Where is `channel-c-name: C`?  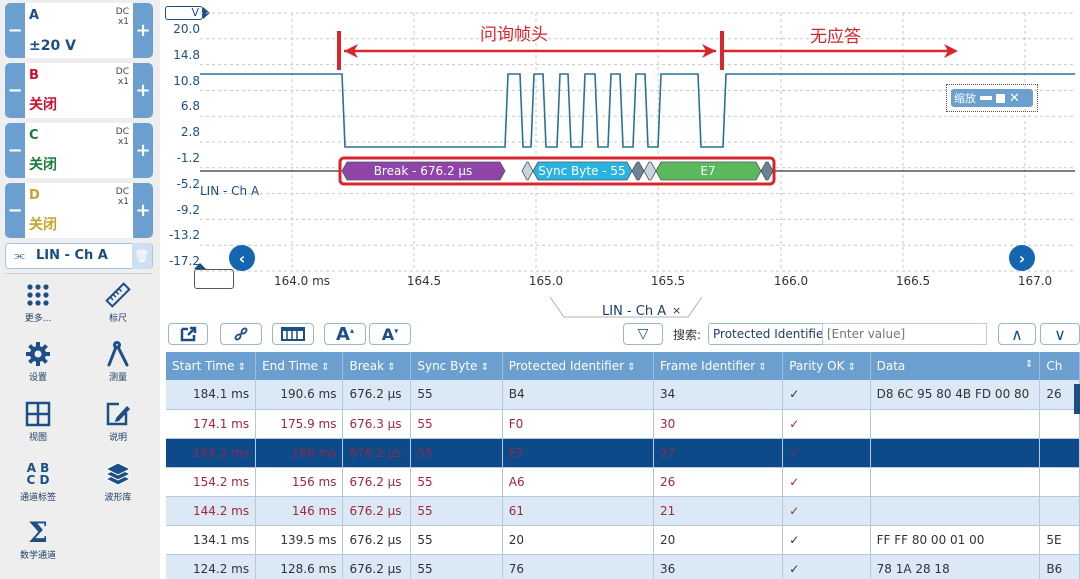 channel-c-name: C is located at coordinates (34, 135).